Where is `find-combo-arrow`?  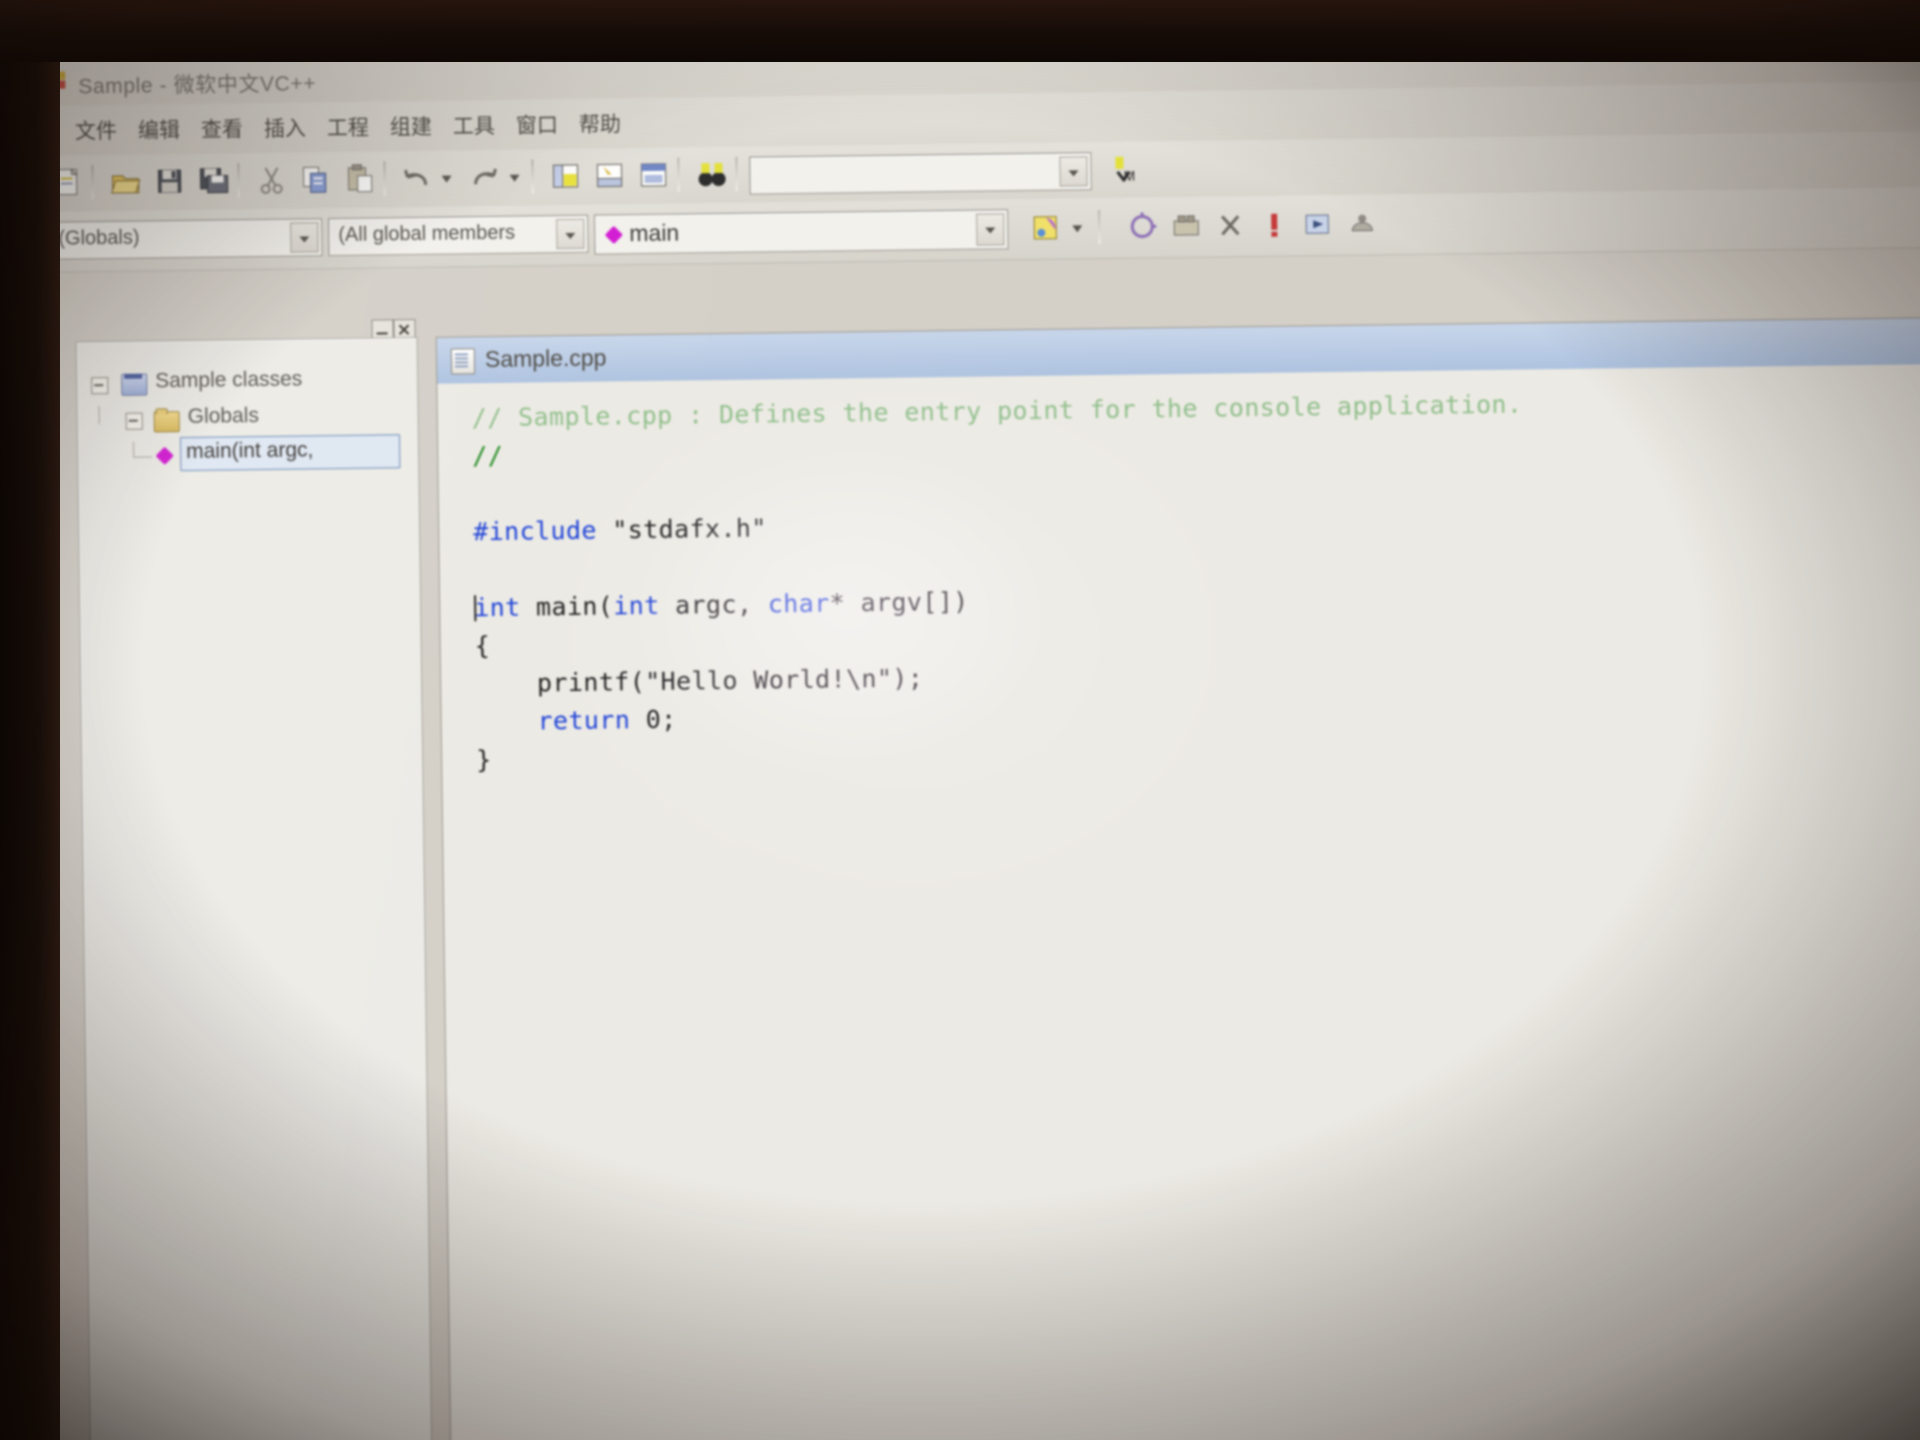 find-combo-arrow is located at coordinates (1073, 171).